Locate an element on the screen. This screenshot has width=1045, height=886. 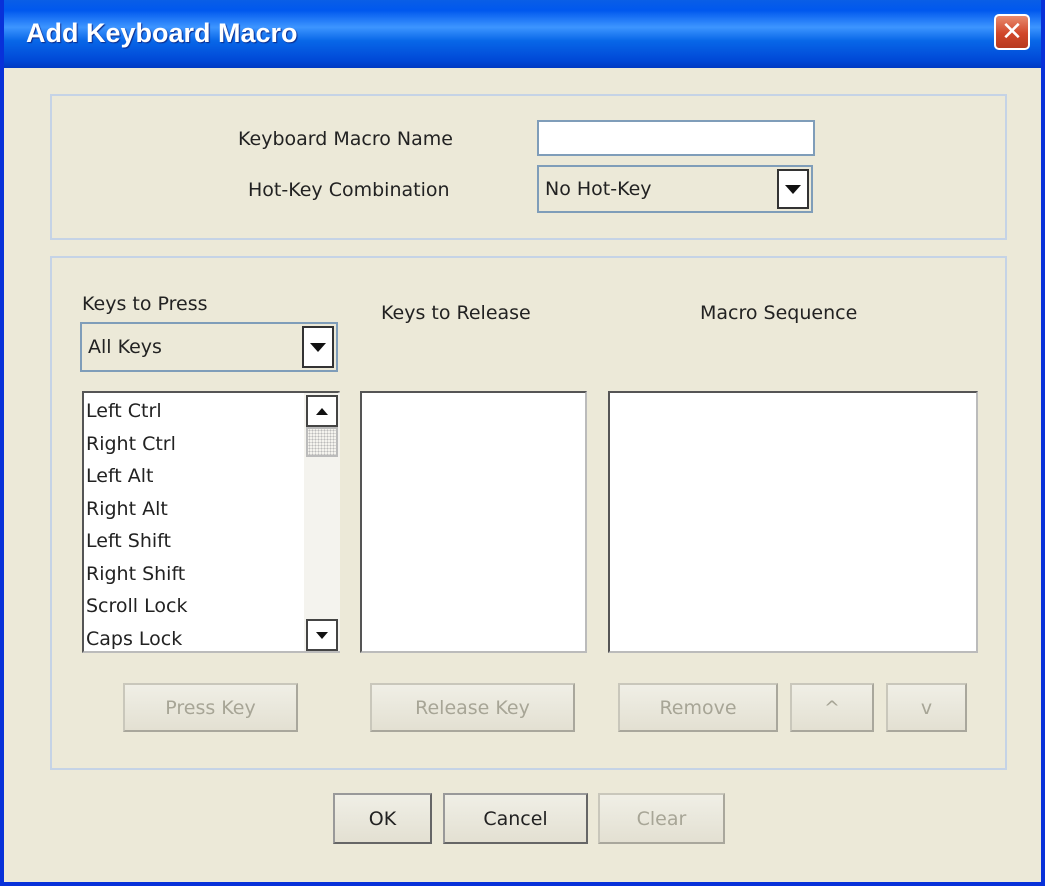
list-item: Left Shift is located at coordinates (193, 541).